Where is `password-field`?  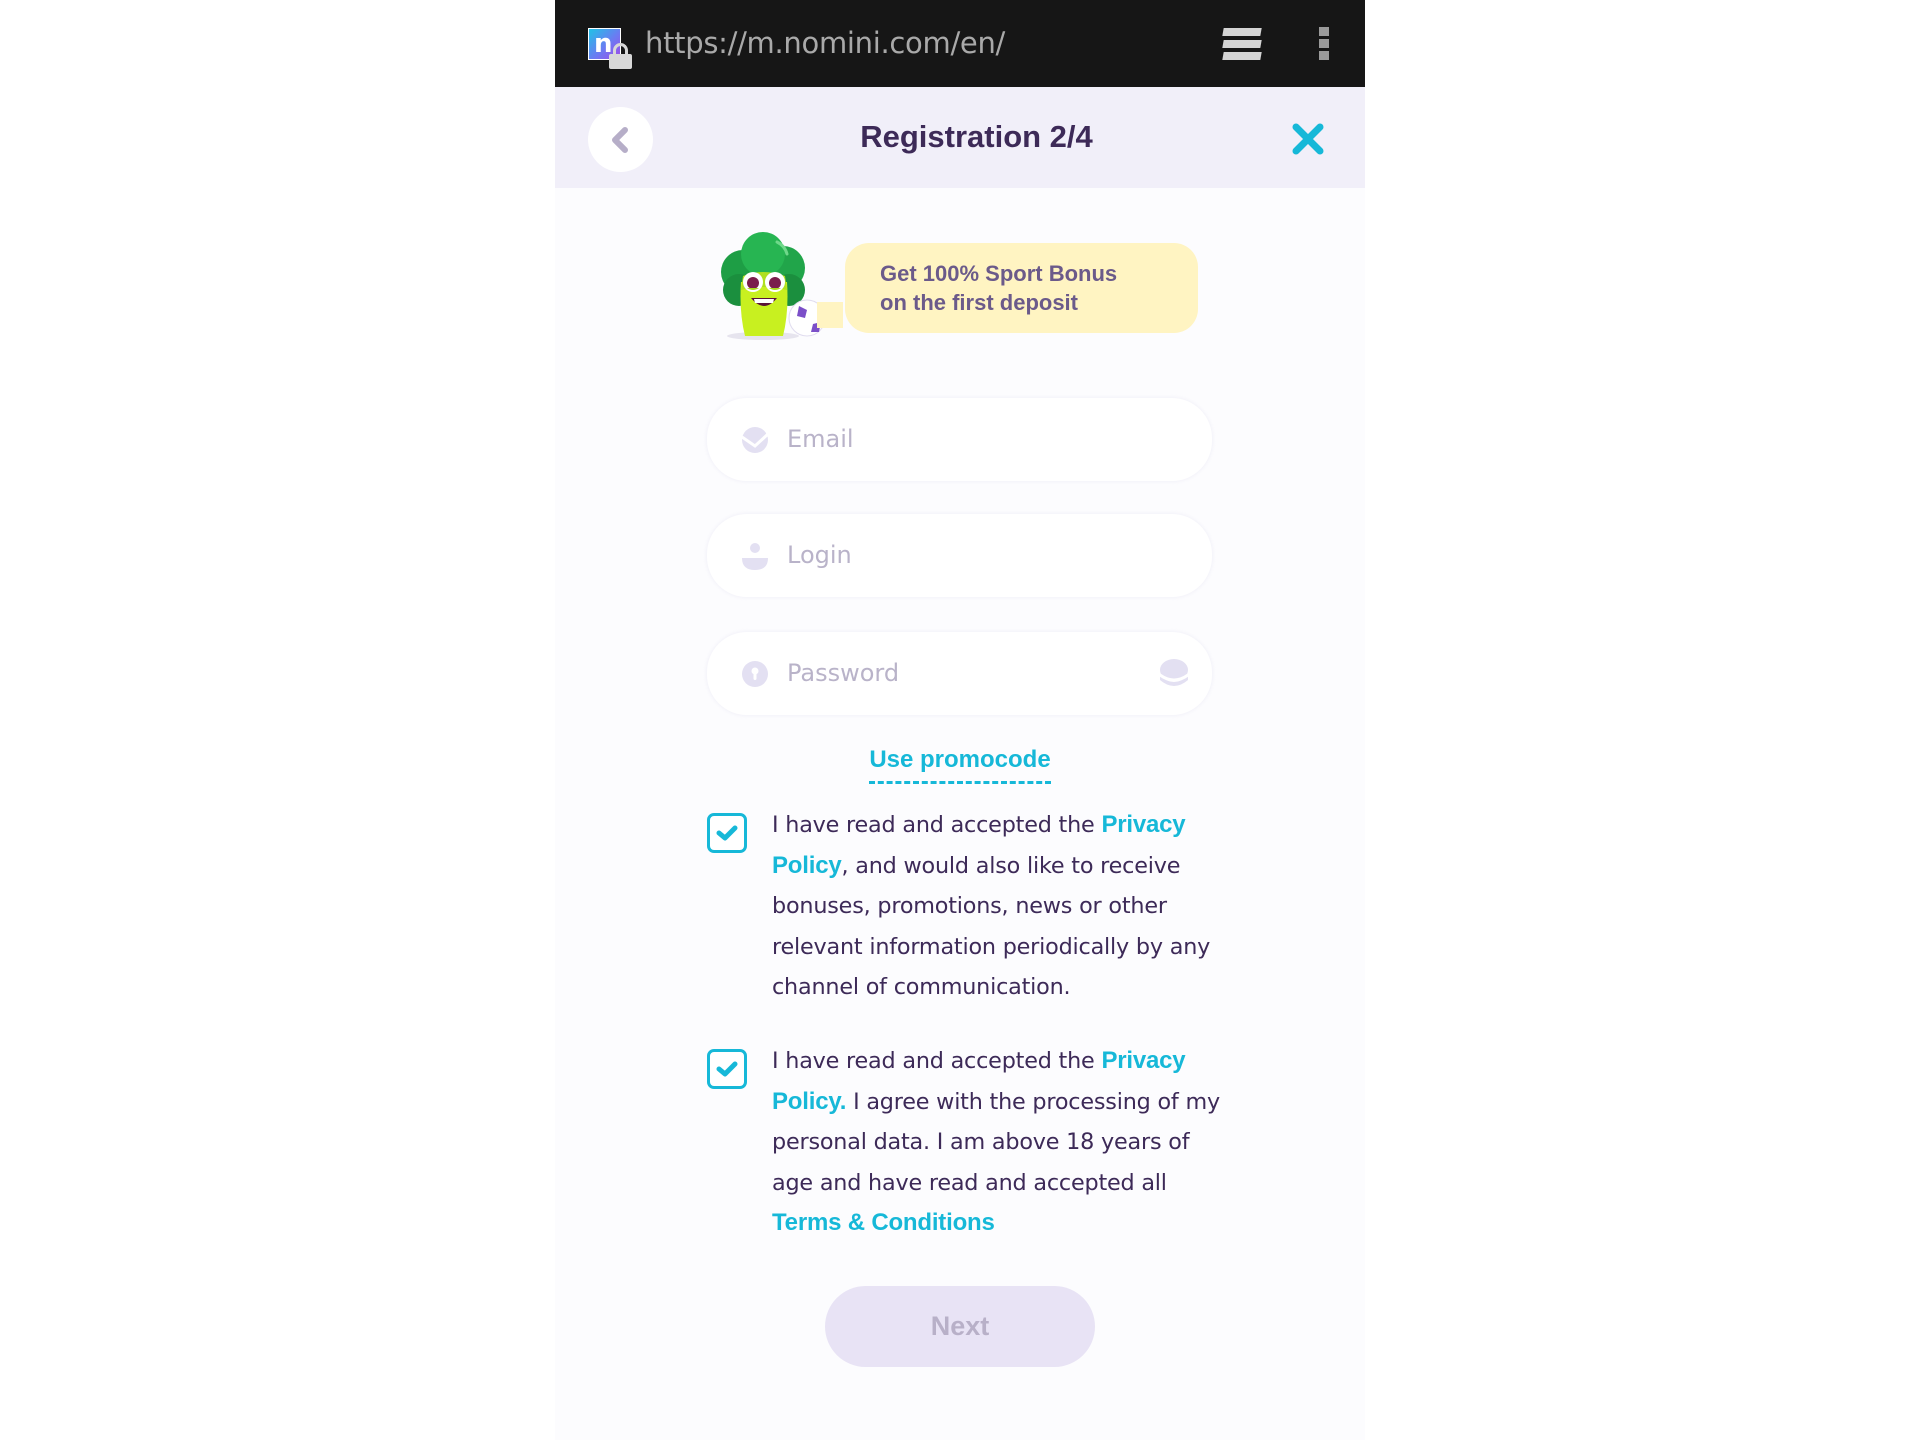
password-field is located at coordinates (959, 673).